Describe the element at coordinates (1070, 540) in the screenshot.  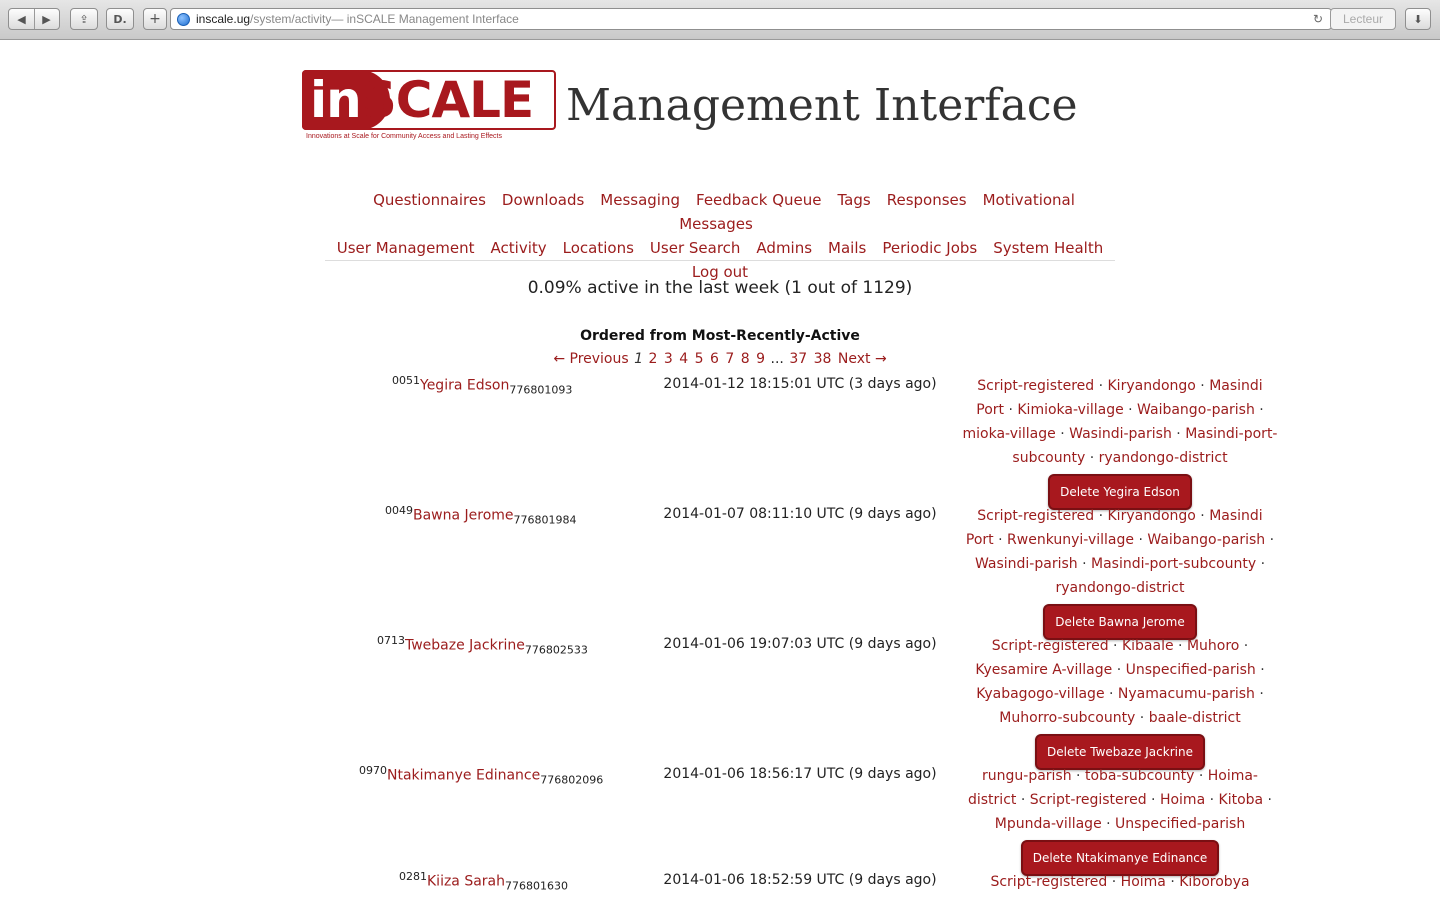
I see `tag-link: Rwenkunyi-village` at that location.